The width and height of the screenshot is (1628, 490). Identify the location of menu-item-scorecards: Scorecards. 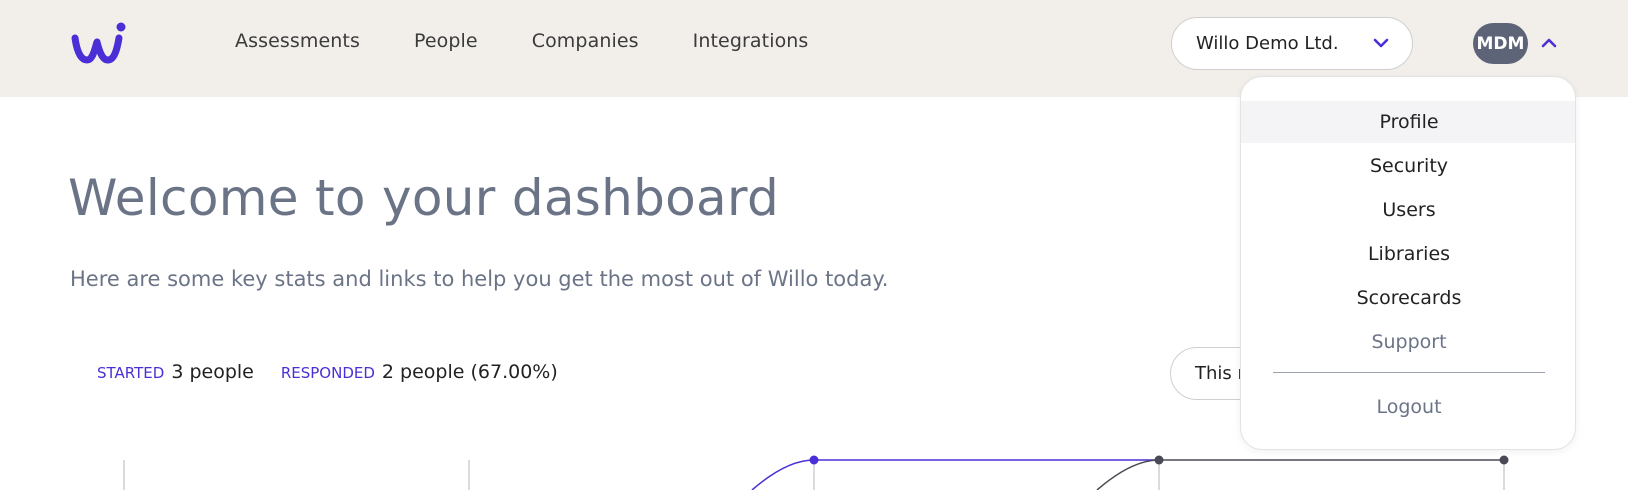
(1408, 298).